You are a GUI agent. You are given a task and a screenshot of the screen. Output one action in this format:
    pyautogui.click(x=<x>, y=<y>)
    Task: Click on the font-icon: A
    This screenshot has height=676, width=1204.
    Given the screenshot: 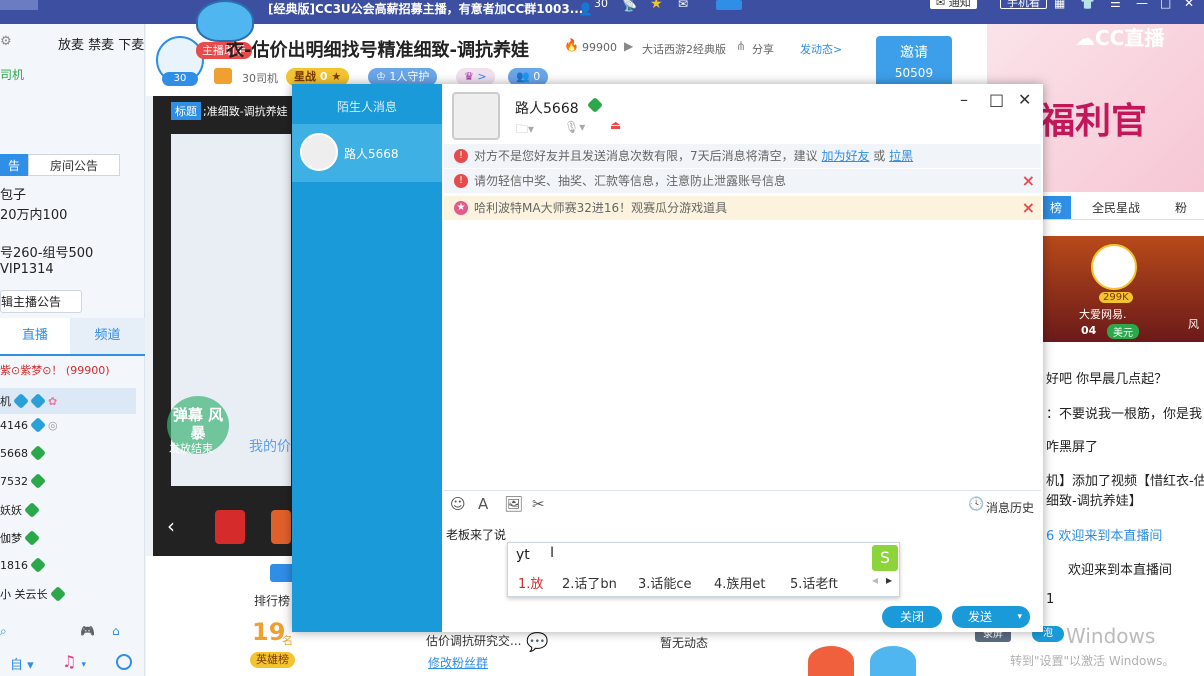 What is the action you would take?
    pyautogui.click(x=483, y=504)
    